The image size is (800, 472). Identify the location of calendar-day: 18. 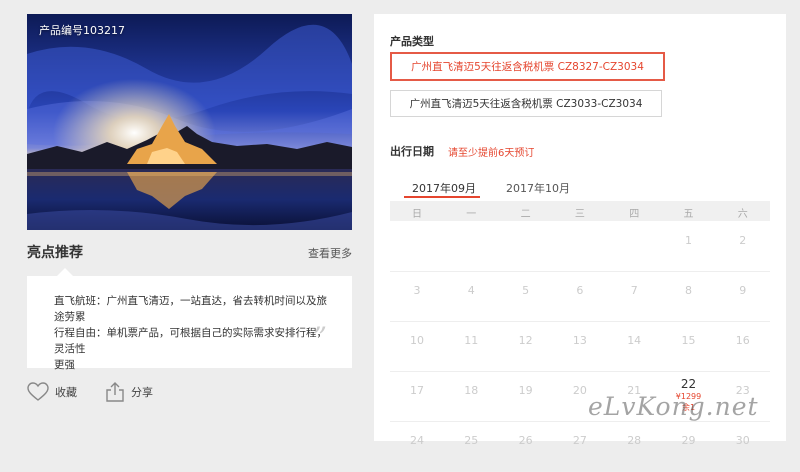
(471, 390).